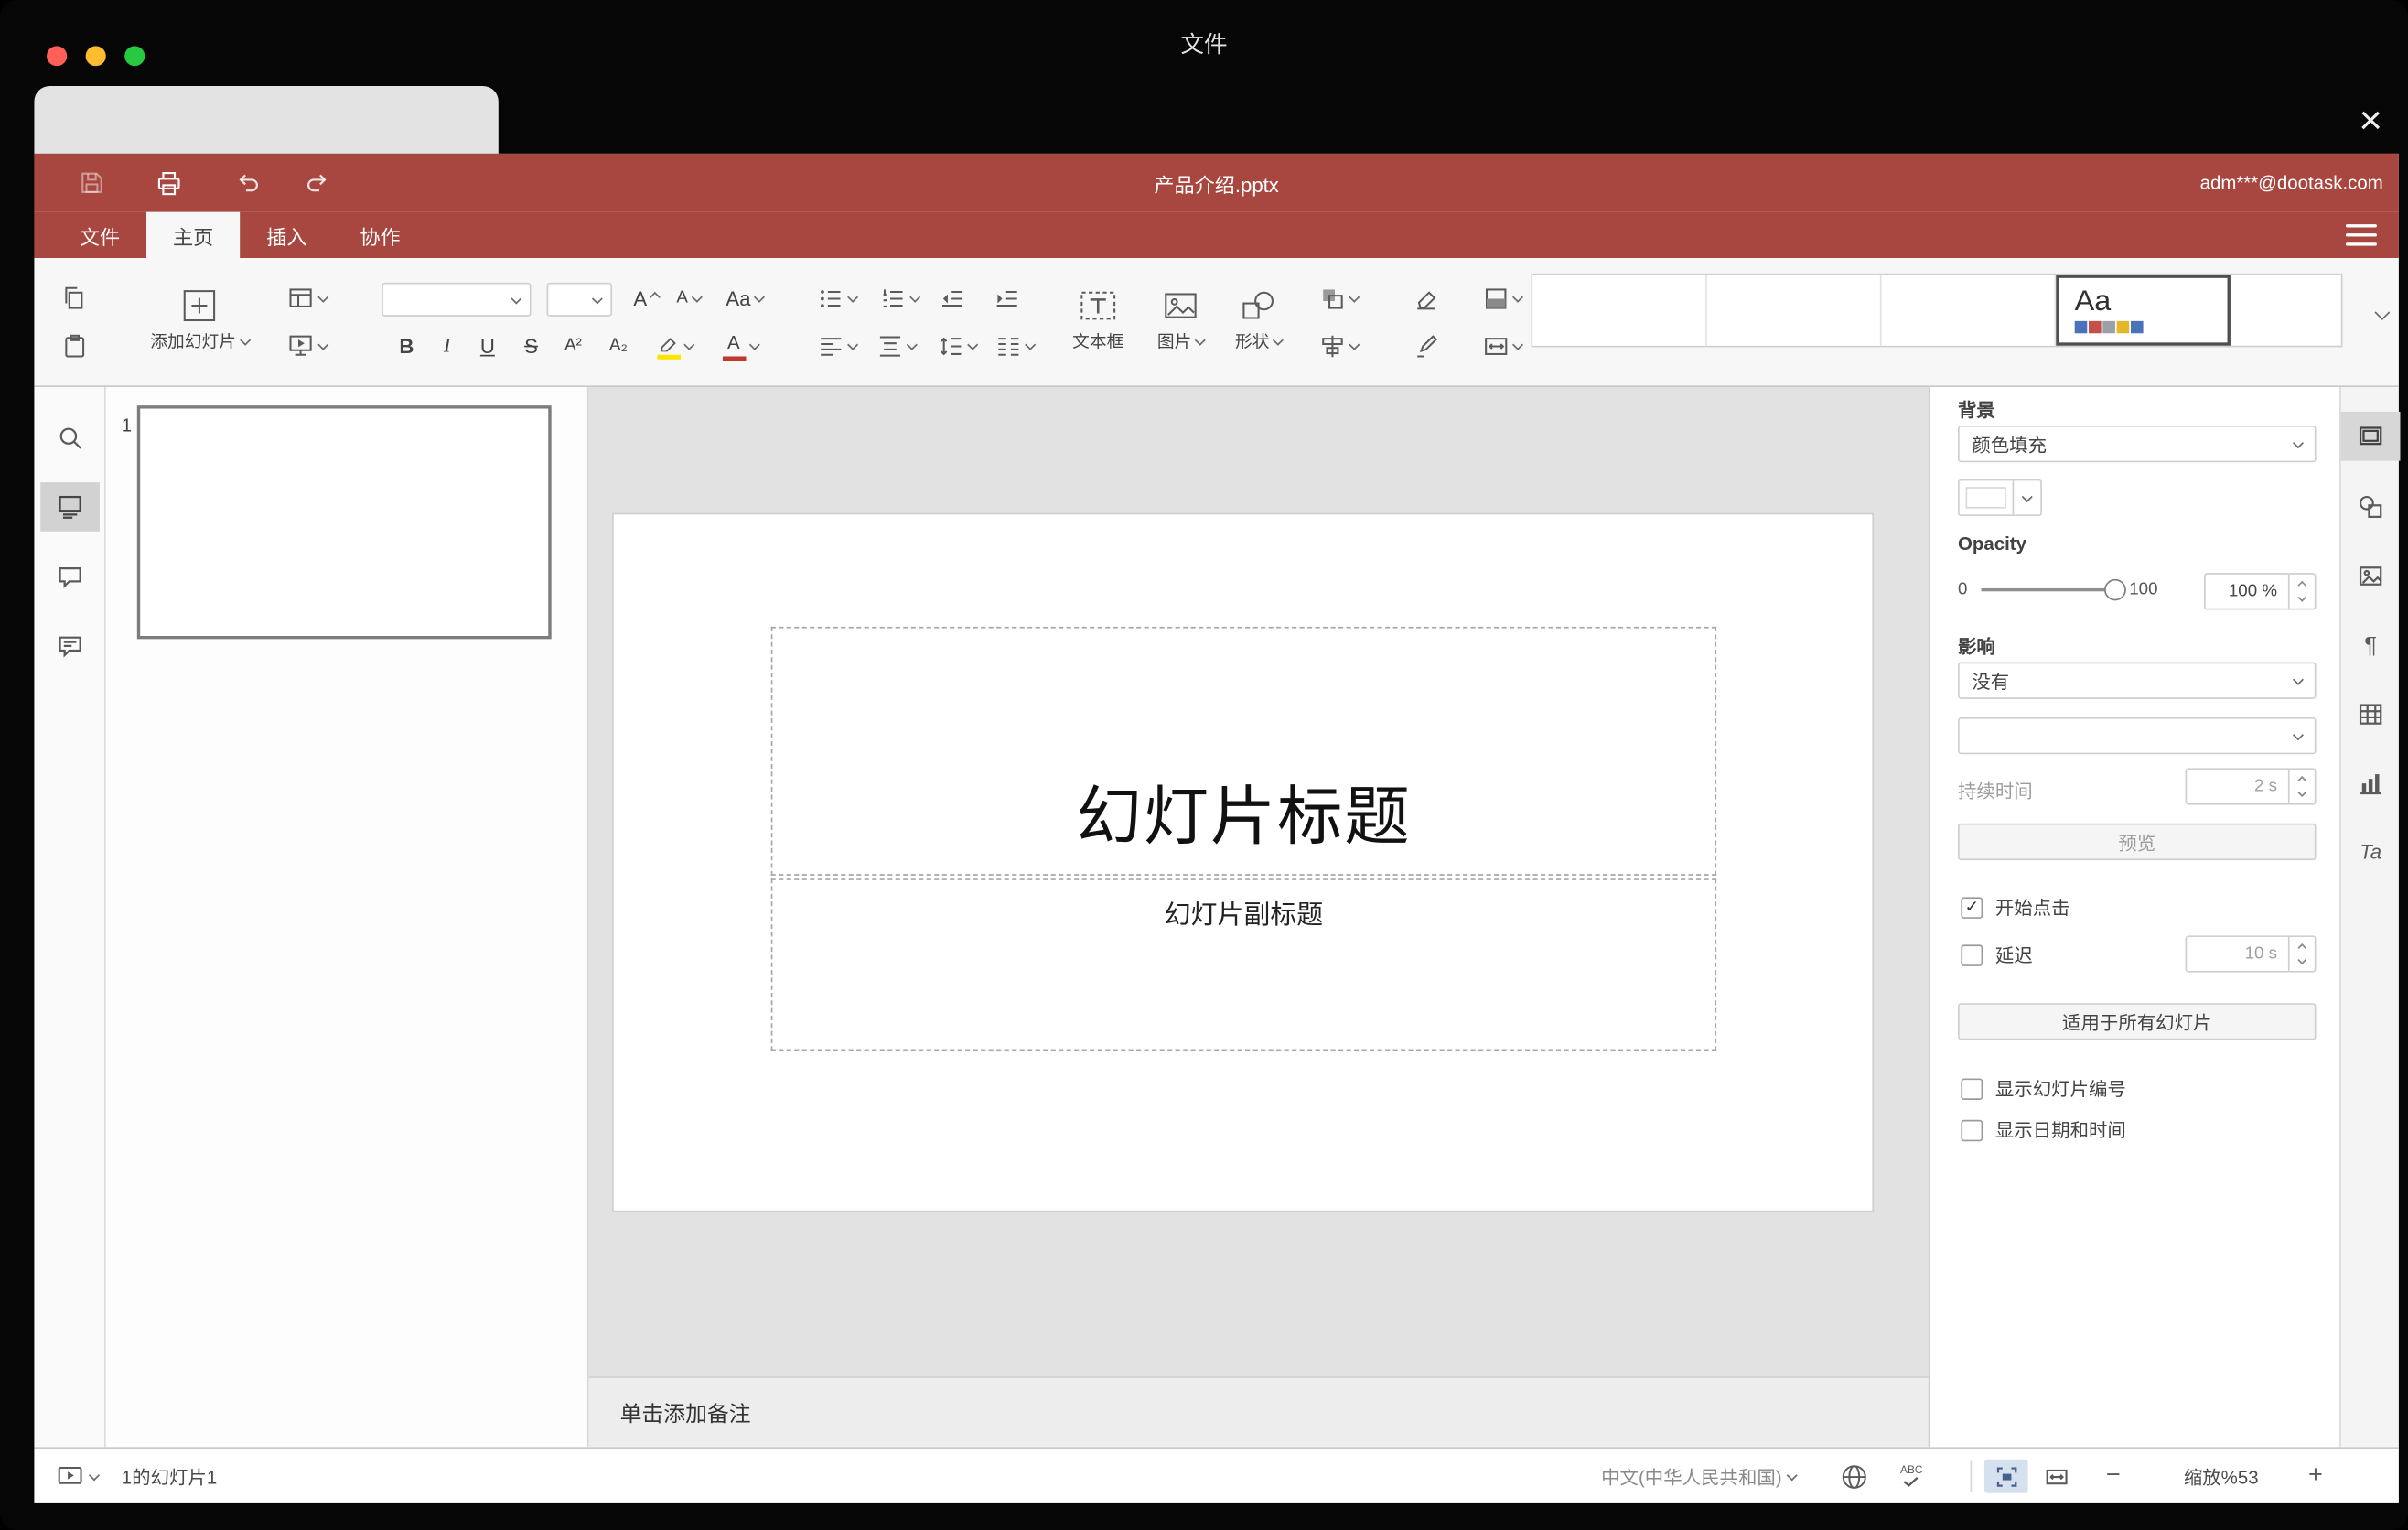 This screenshot has width=2408, height=1530. What do you see at coordinates (1243, 964) in the screenshot?
I see `subtitle-placeholder: 幻灯片副标题` at bounding box center [1243, 964].